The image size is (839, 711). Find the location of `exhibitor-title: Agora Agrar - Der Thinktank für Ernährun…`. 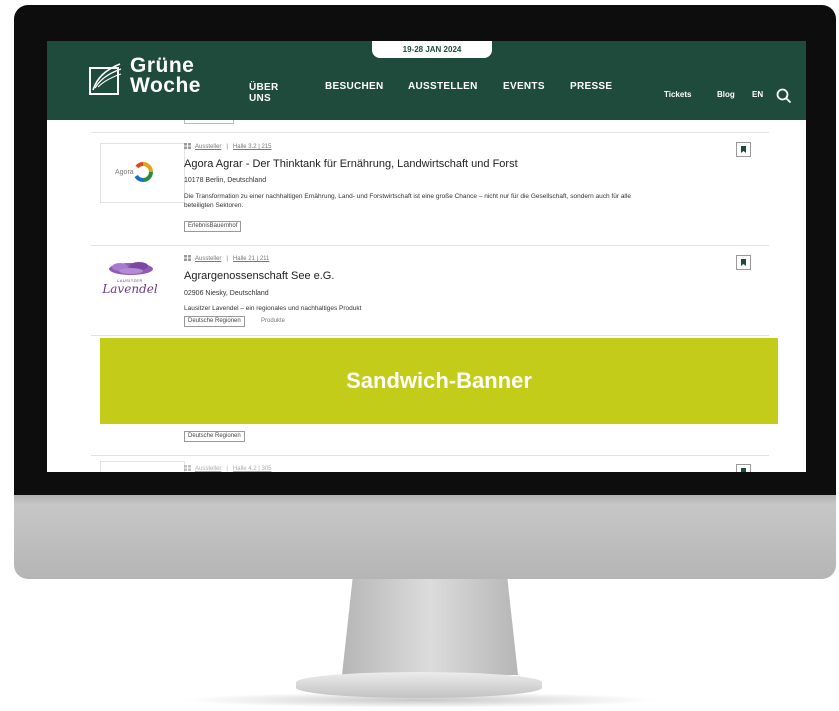

exhibitor-title: Agora Agrar - Der Thinktank für Ernährun… is located at coordinates (351, 164).